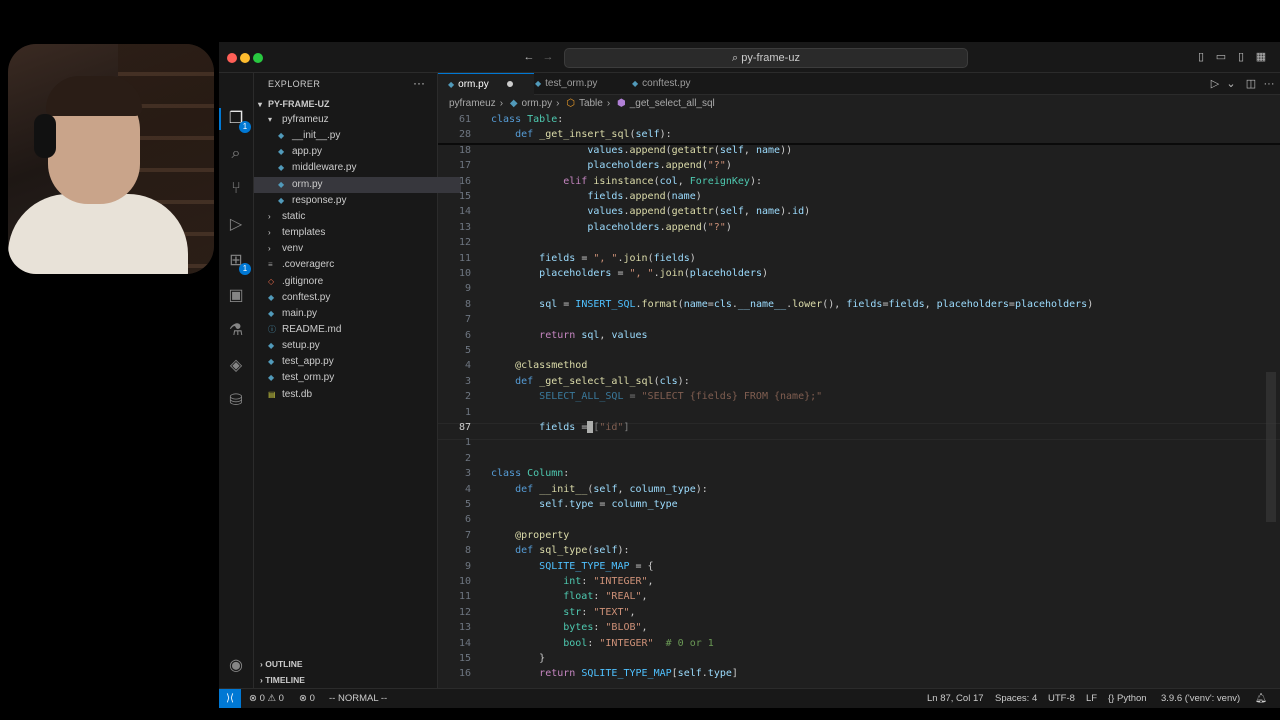  What do you see at coordinates (853, 427) in the screenshot?
I see `code-line: 87 fields = ["id"]` at bounding box center [853, 427].